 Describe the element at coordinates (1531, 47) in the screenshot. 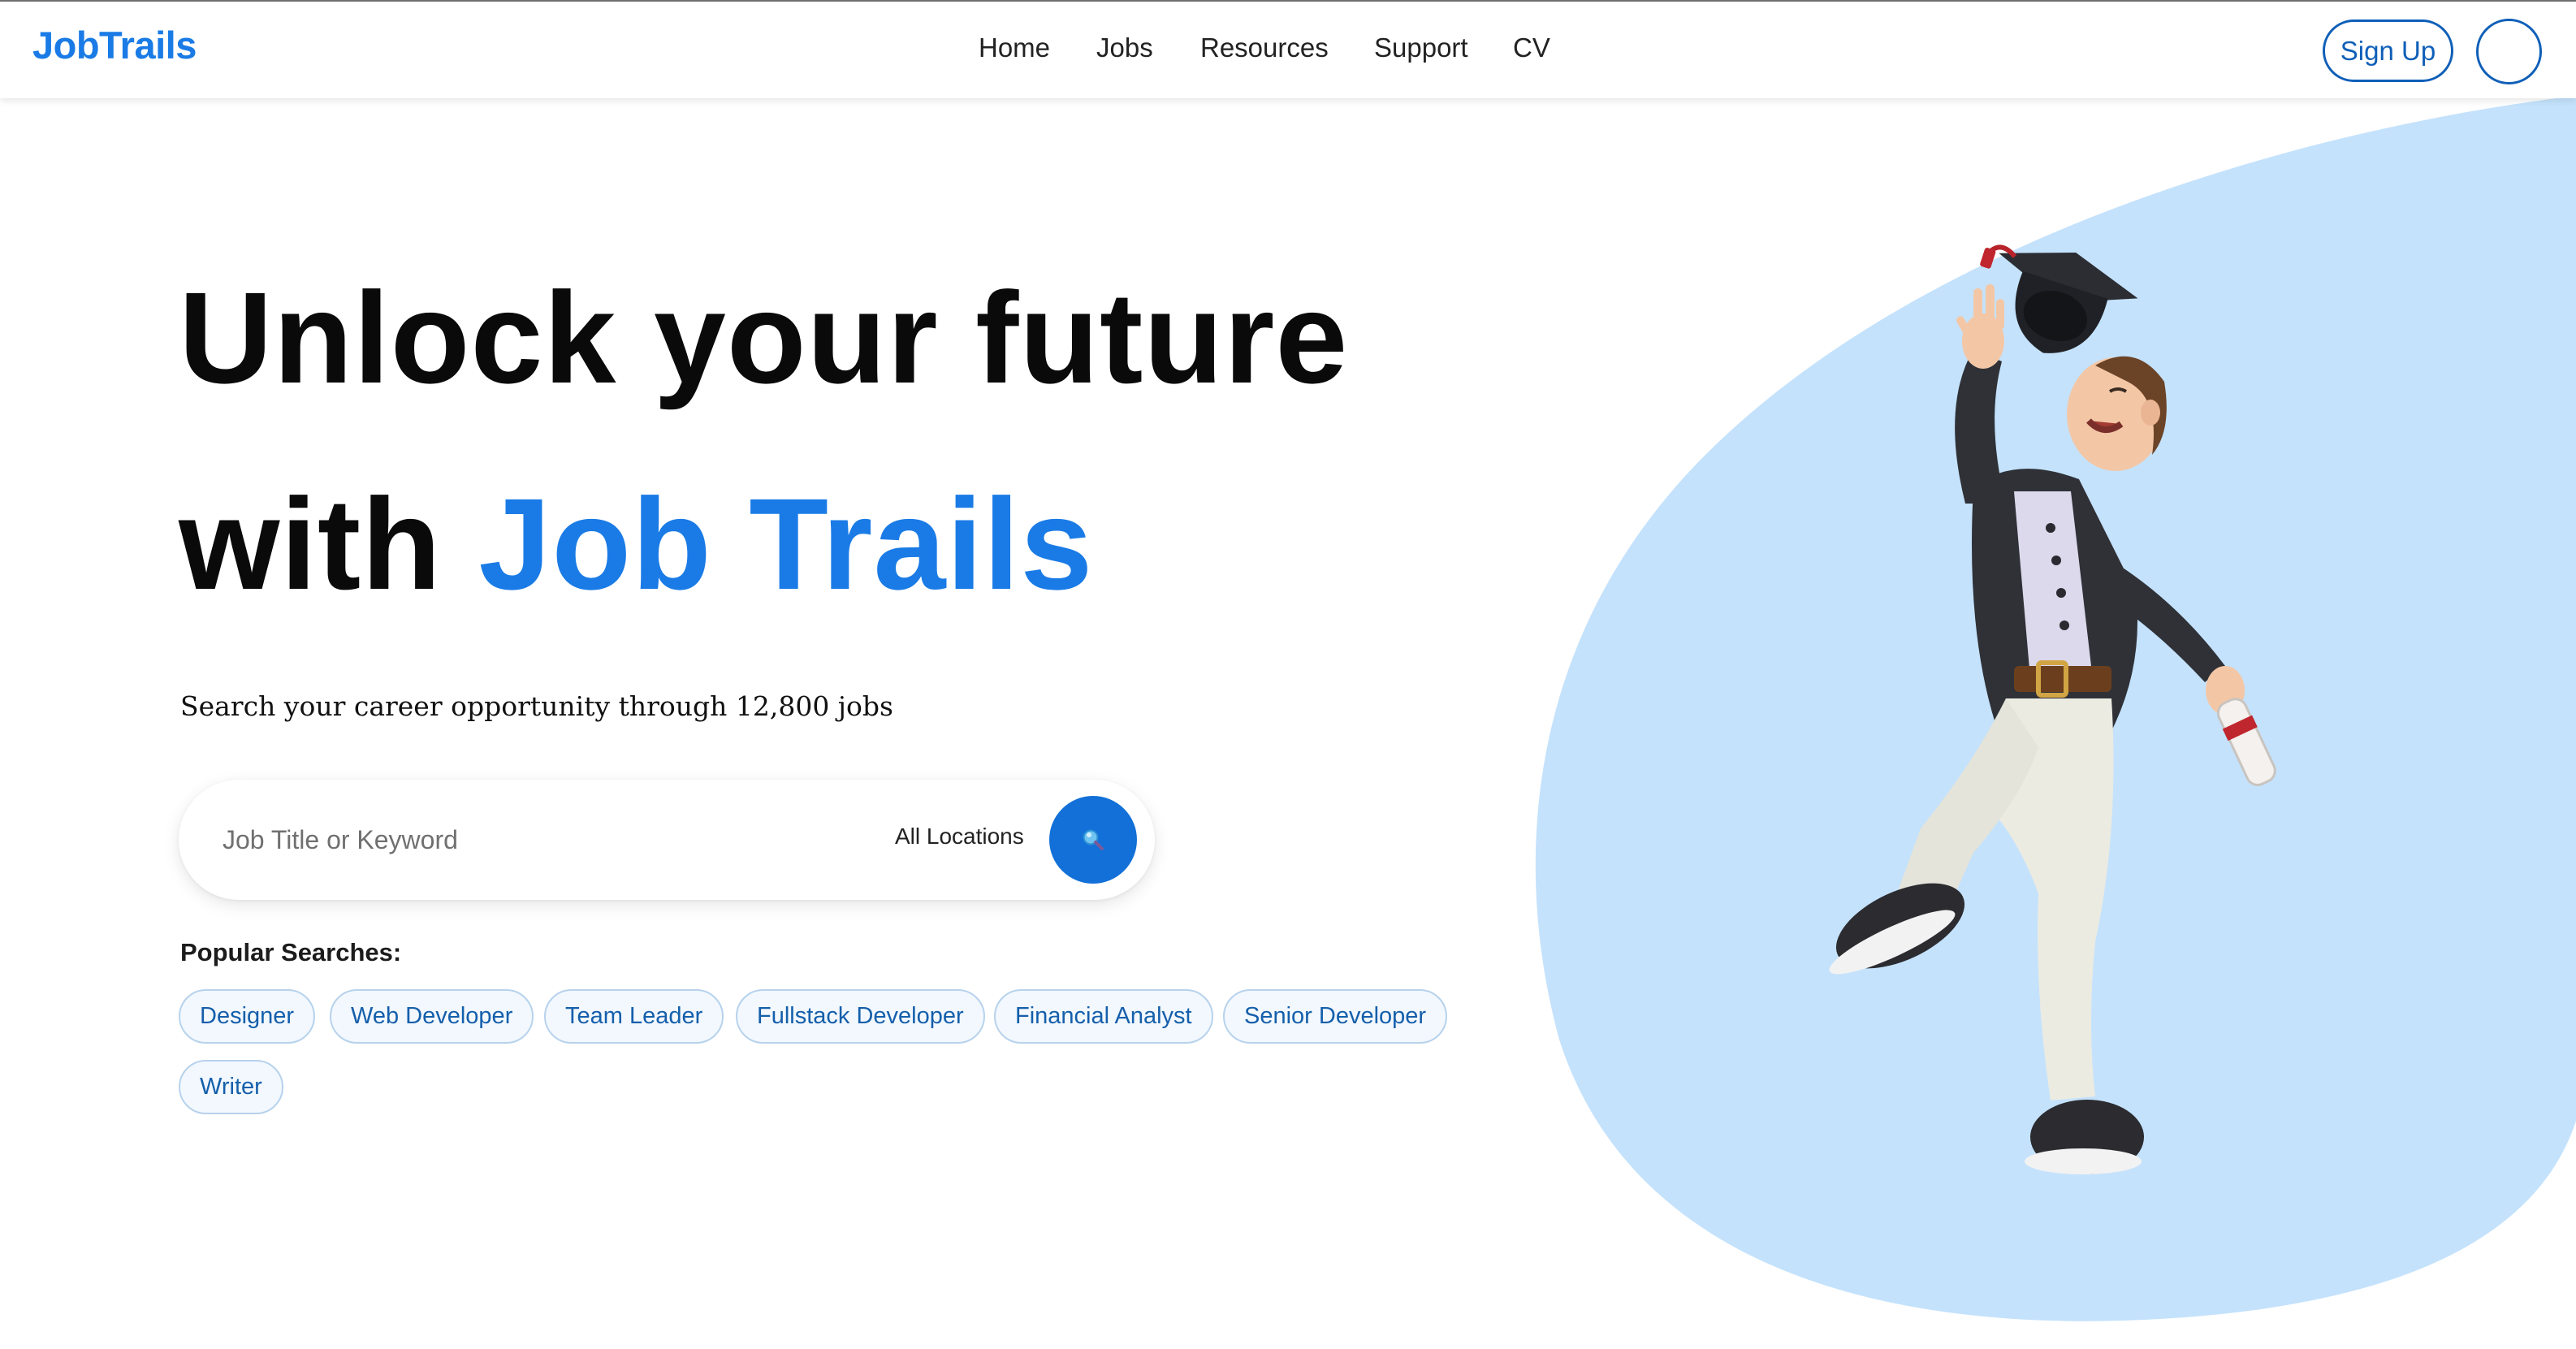

I see `nav-cv: CV` at that location.